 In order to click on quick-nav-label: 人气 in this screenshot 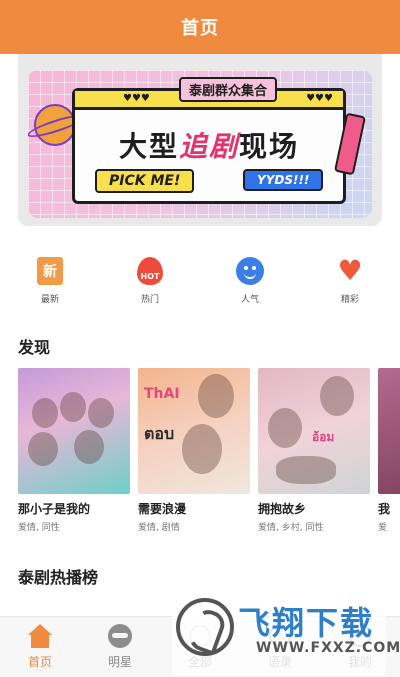, I will do `click(249, 300)`.